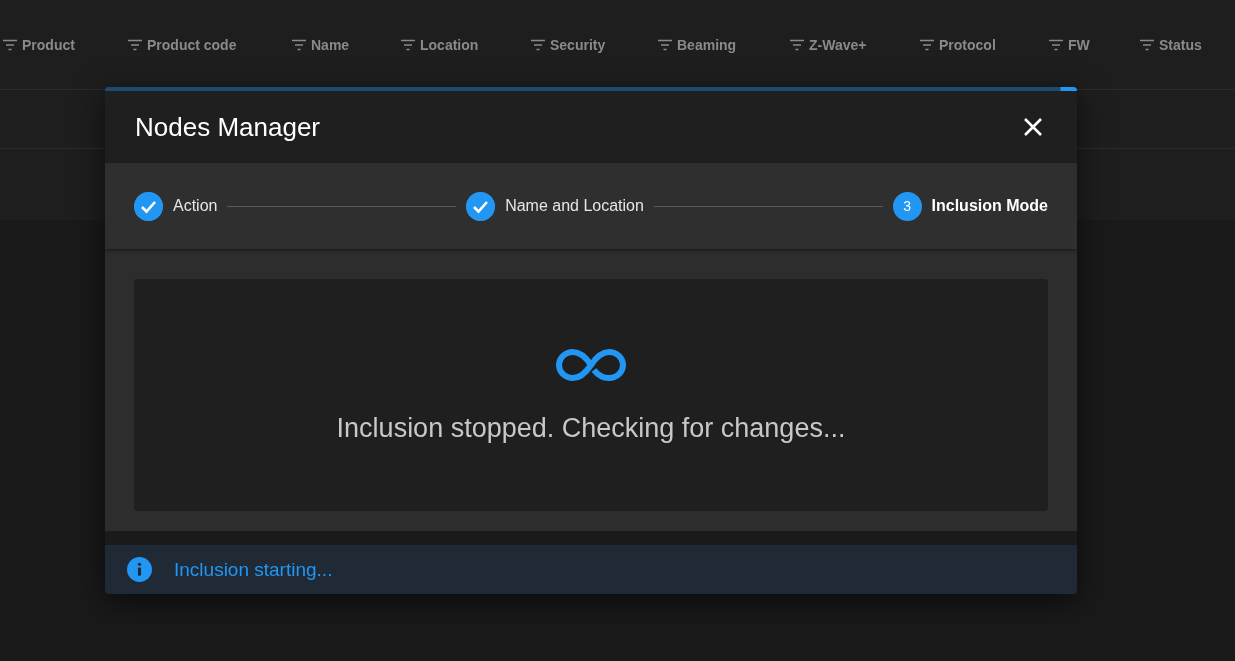  What do you see at coordinates (907, 206) in the screenshot?
I see `step-number: 3` at bounding box center [907, 206].